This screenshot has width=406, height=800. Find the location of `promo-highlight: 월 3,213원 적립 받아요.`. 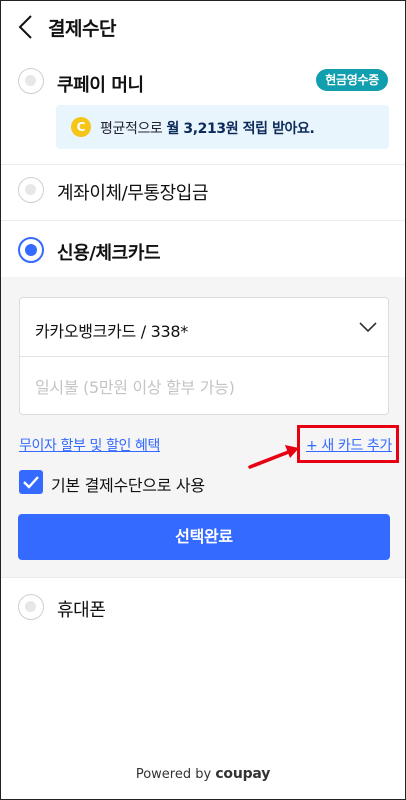

promo-highlight: 월 3,213원 적립 받아요. is located at coordinates (240, 129).